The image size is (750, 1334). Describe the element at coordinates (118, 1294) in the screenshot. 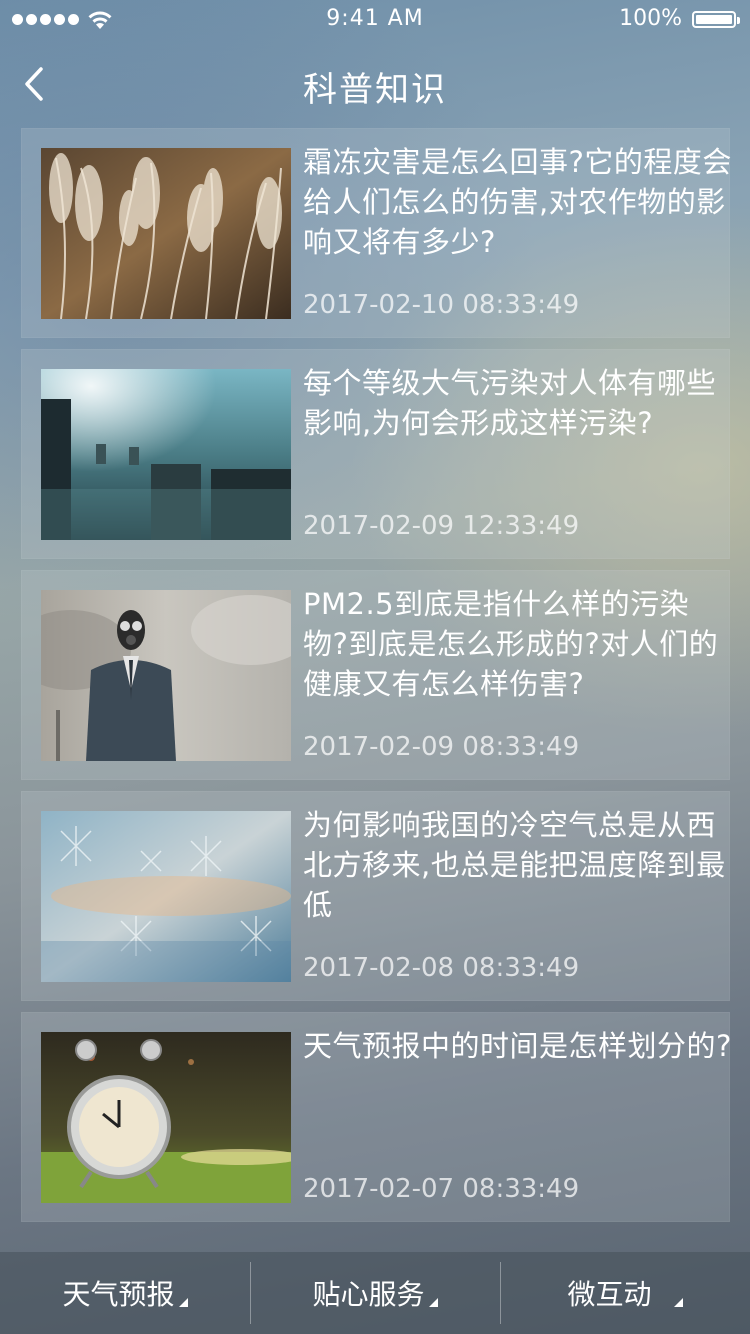

I see `tab-label: 天气预报` at that location.